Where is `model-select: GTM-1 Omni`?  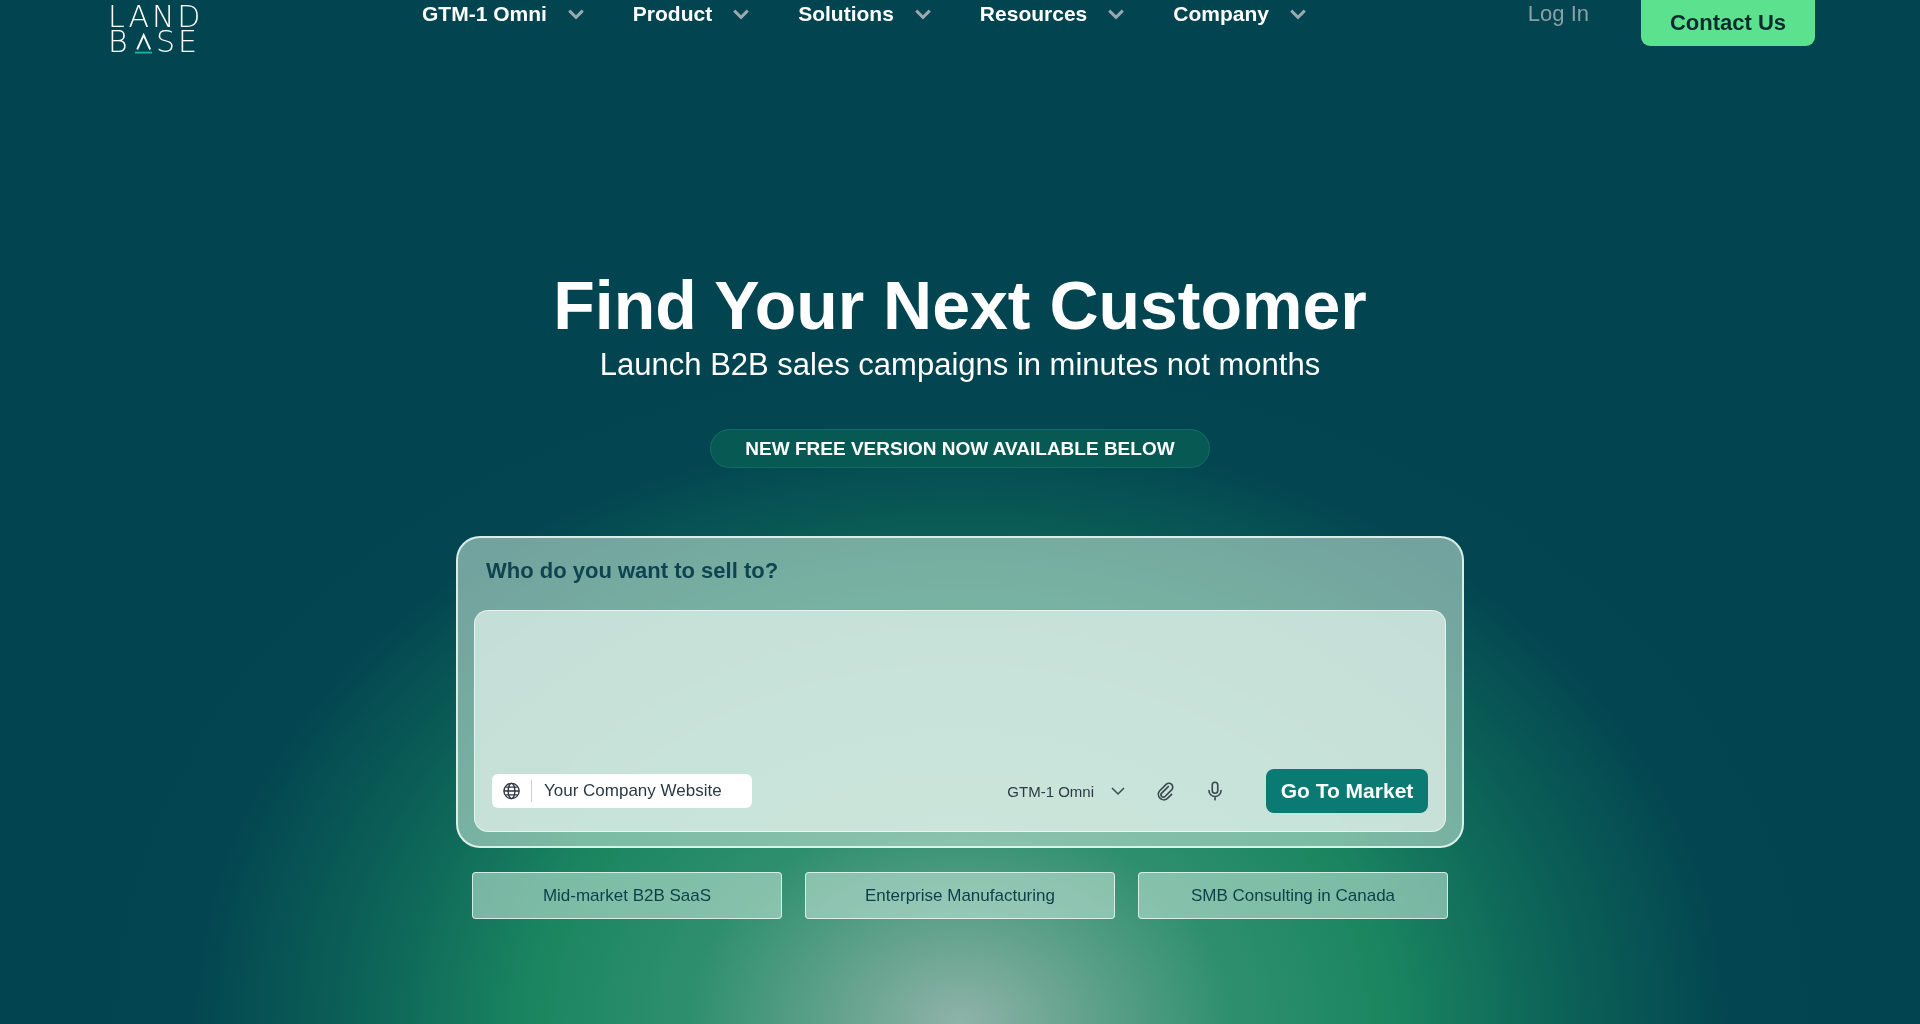
model-select: GTM-1 Omni is located at coordinates (1066, 791).